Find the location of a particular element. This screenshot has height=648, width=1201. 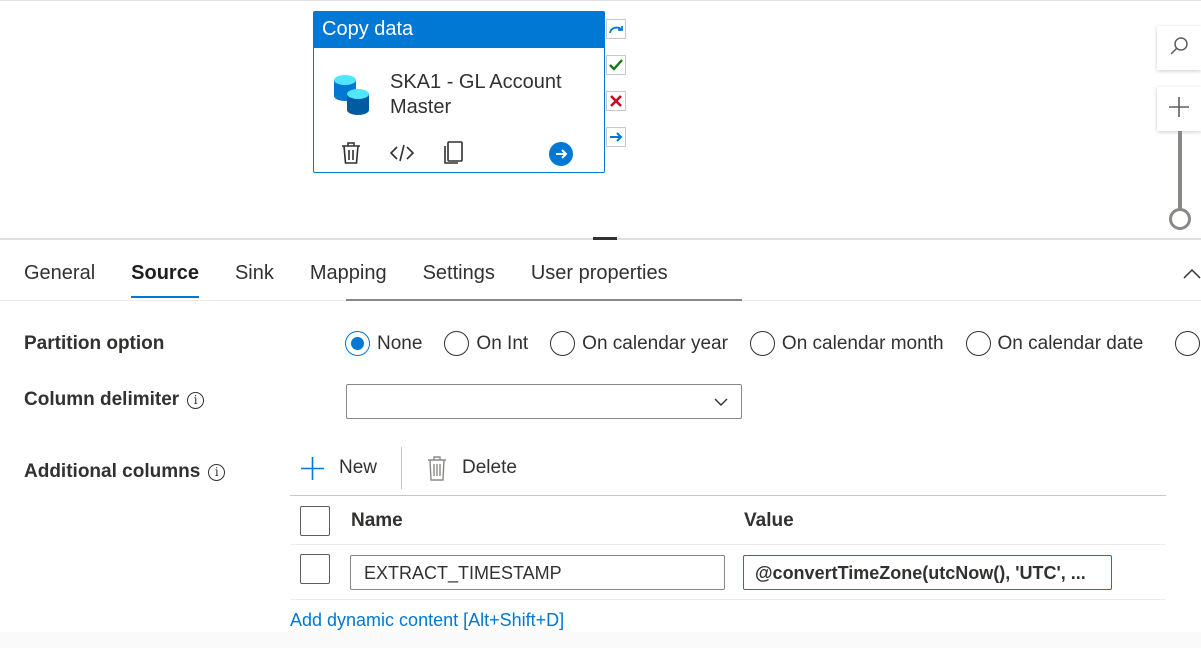

activity-name: SKA1 - GL Account Master is located at coordinates (476, 94).